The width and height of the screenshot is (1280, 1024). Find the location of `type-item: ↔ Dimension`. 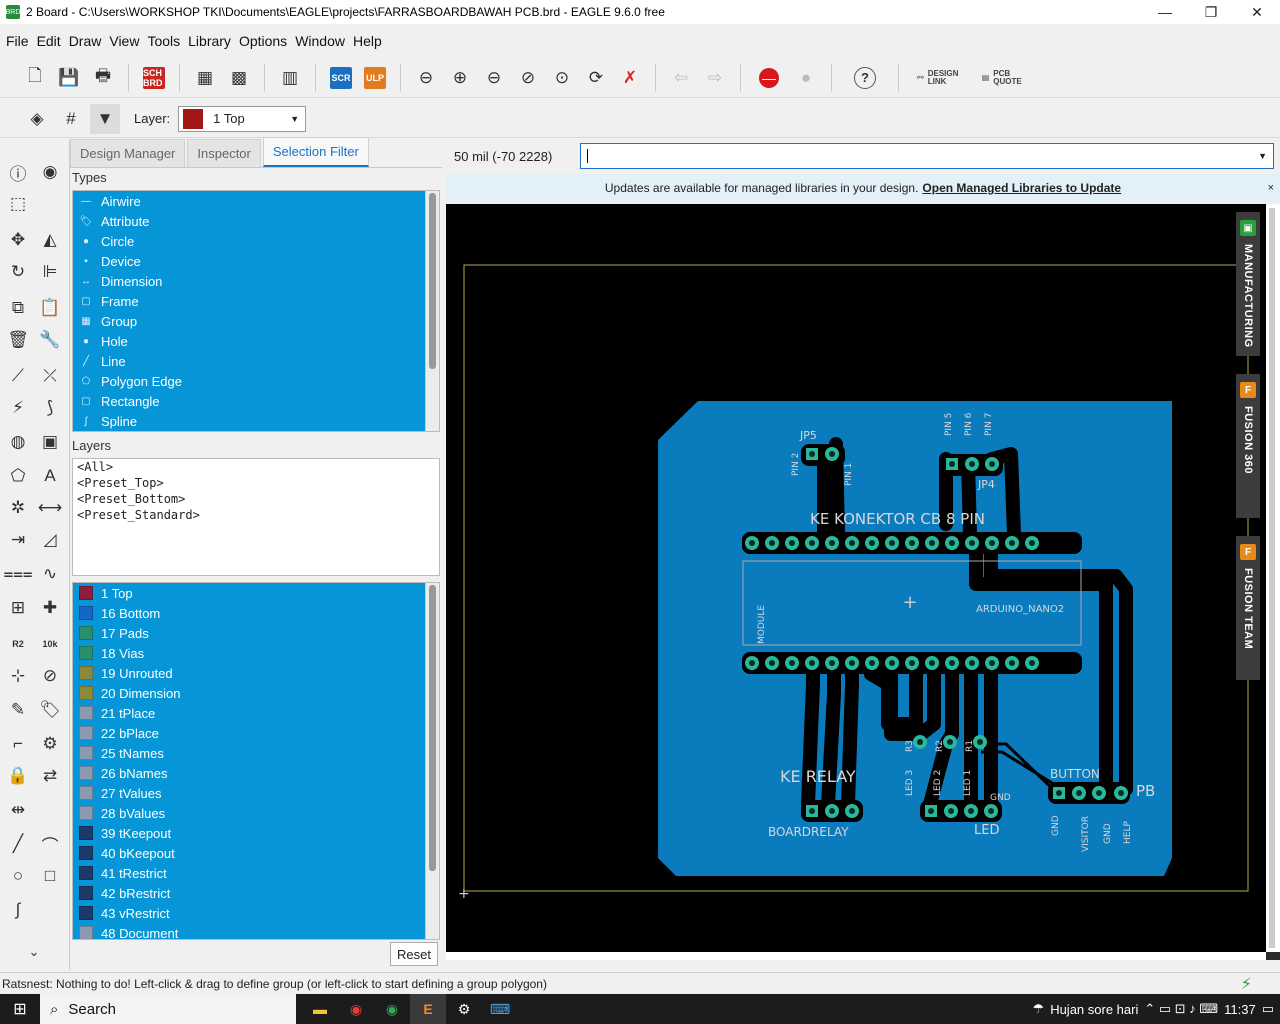

type-item: ↔ Dimension is located at coordinates (256, 281).